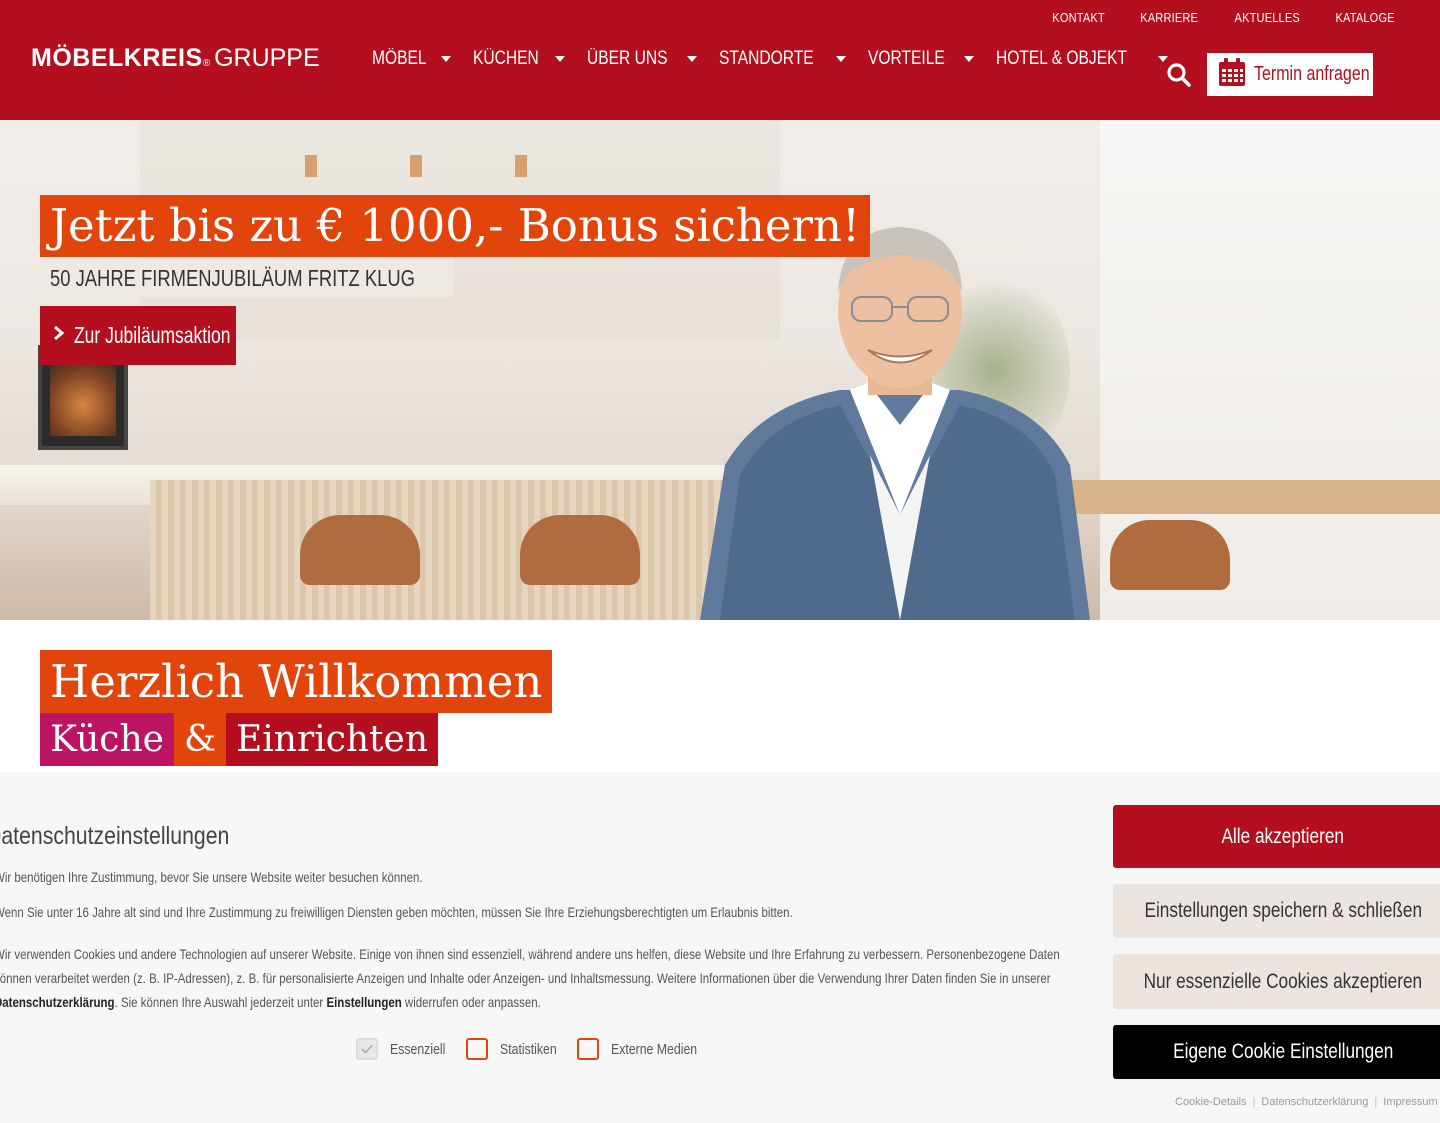  Describe the element at coordinates (471, 1002) in the screenshot. I see `cookie-text-details-c: widerrufen oder anpassen.` at that location.